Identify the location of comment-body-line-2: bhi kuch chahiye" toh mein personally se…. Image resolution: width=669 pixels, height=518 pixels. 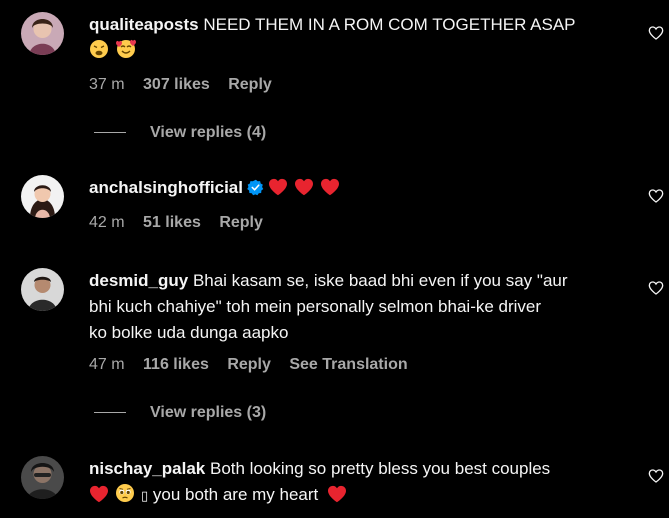
(315, 306).